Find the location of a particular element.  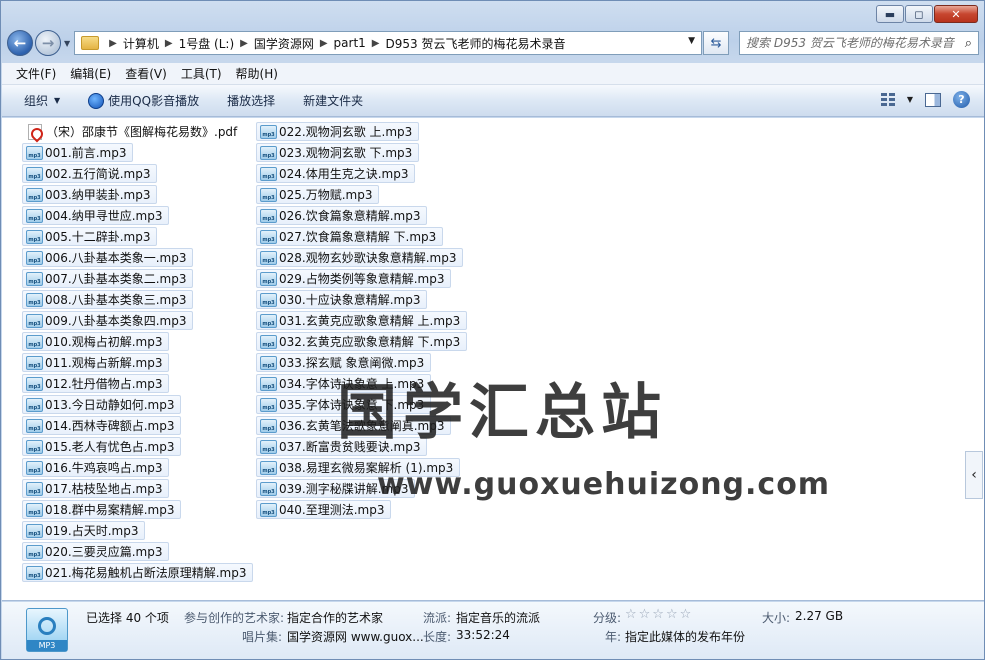

file-item: mp3 024.体用生克之诀.mp3 is located at coordinates (336, 173).